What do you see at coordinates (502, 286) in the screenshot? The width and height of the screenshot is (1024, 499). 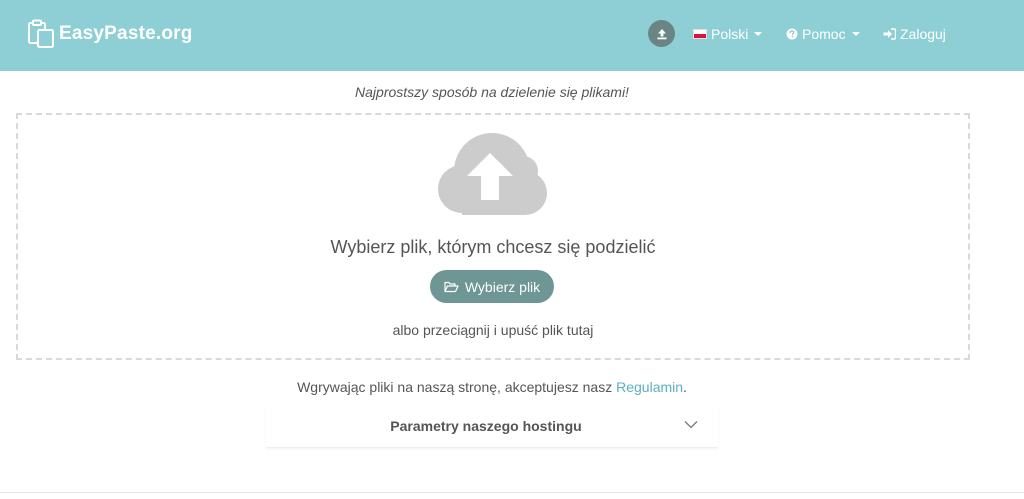 I see `choose-file-label: Wybierz plik` at bounding box center [502, 286].